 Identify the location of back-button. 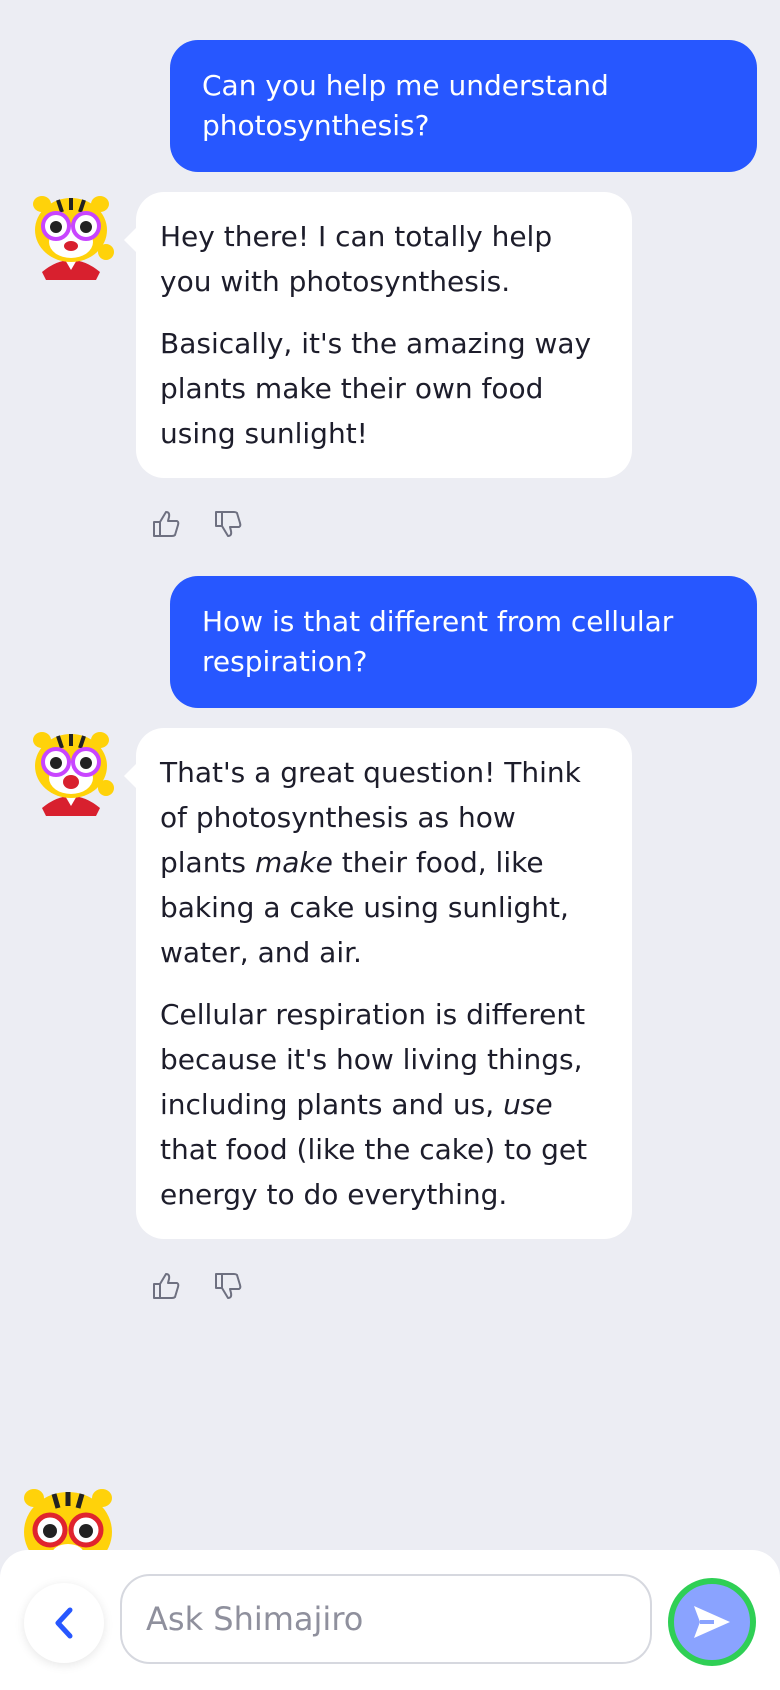
(64, 1623).